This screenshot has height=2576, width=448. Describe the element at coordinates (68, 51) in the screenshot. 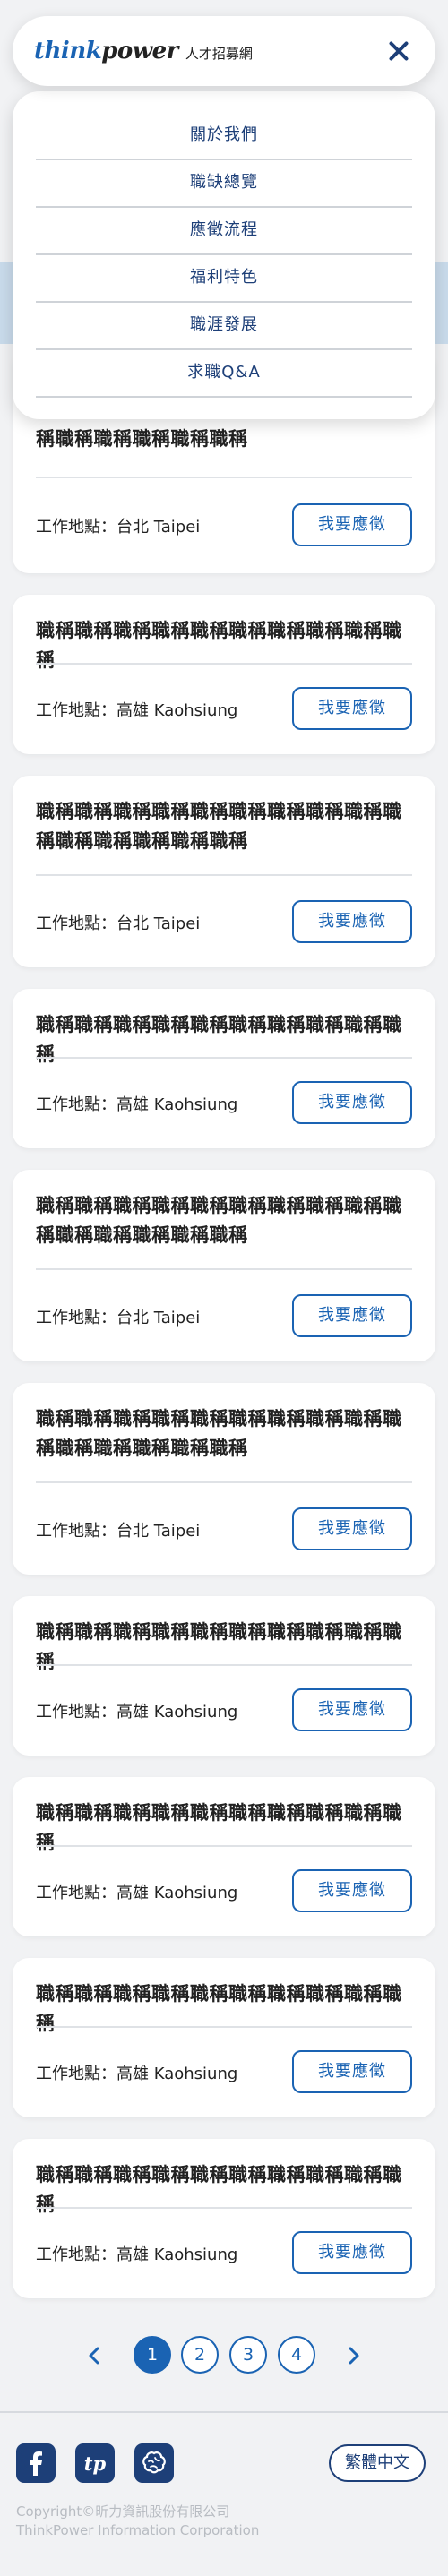

I see `logo-think-text: think` at that location.